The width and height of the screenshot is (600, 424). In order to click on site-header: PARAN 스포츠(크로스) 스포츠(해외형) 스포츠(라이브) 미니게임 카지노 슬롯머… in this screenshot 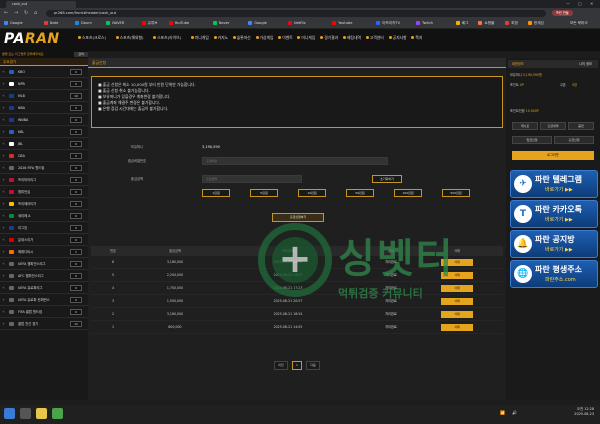, I will do `click(300, 43)`.